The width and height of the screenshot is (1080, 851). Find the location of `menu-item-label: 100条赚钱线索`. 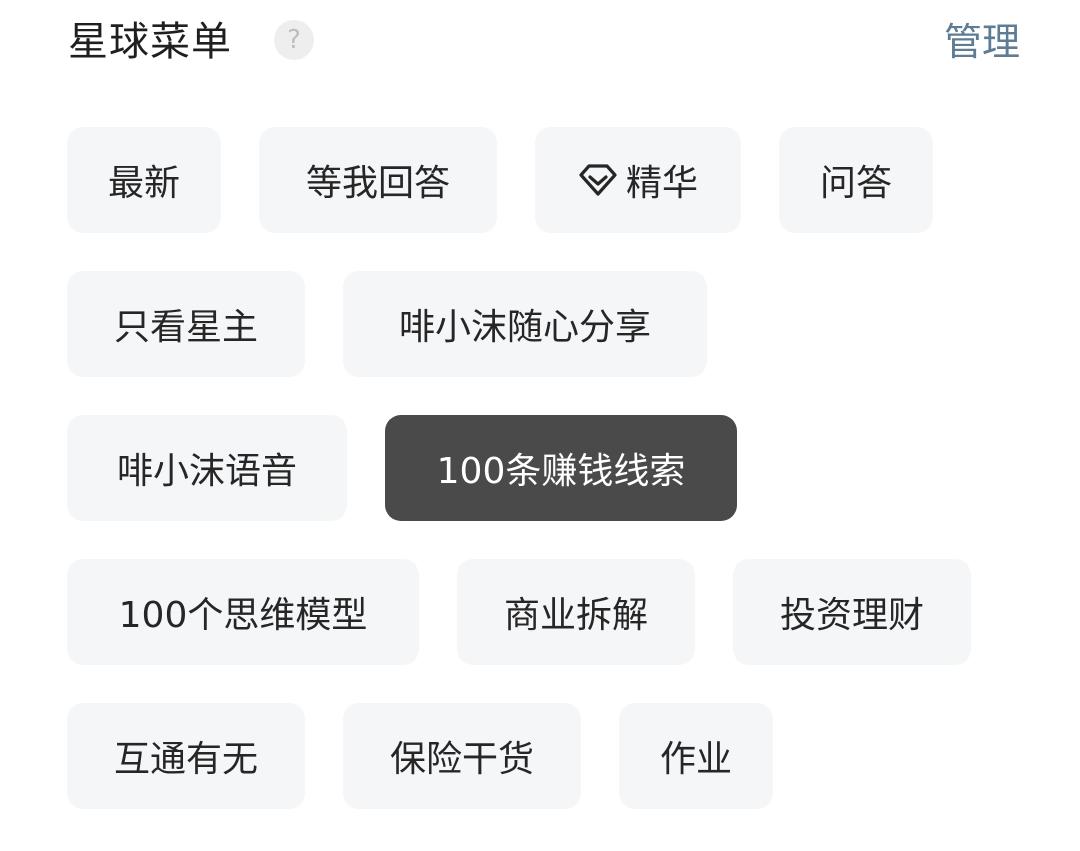

menu-item-label: 100条赚钱线索 is located at coordinates (561, 471).